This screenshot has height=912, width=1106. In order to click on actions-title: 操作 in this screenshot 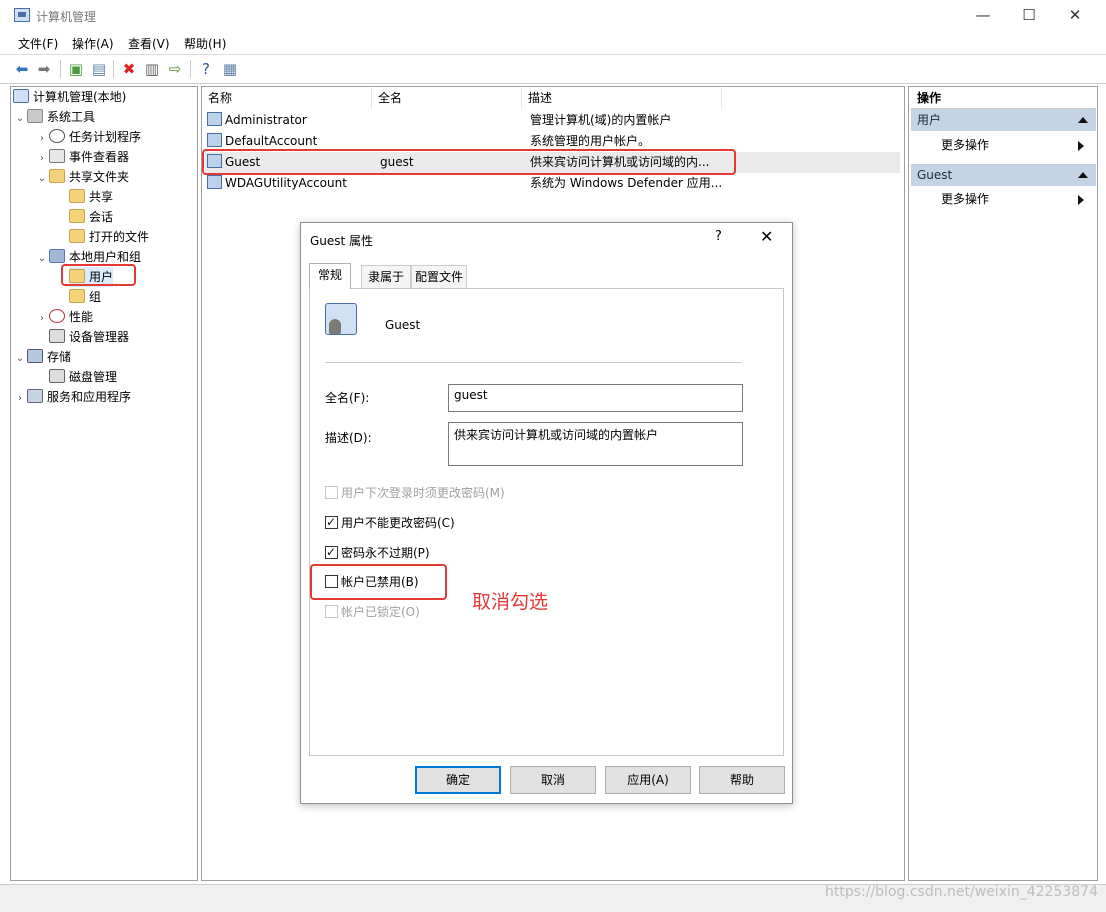, I will do `click(1003, 98)`.